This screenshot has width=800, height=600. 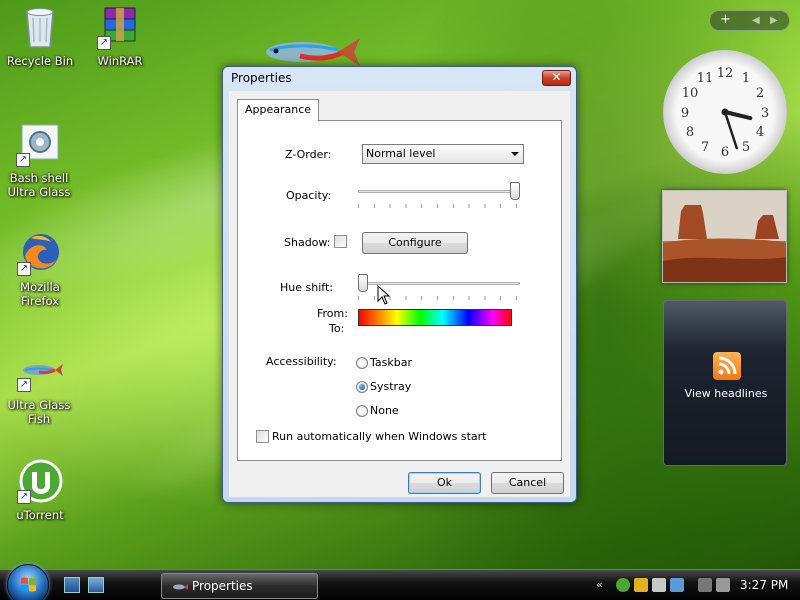 I want to click on taskbar-button-properties: Properties, so click(x=239, y=586).